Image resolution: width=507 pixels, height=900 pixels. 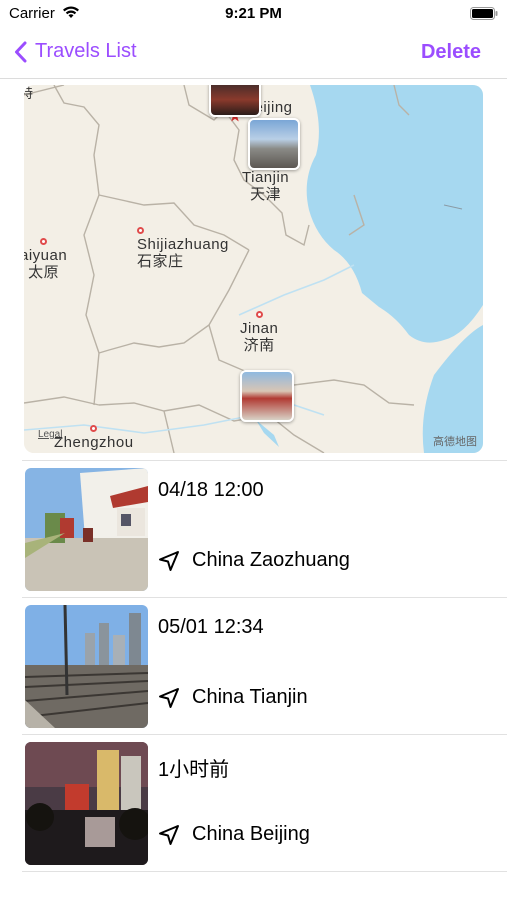 I want to click on city-marker-zhengzhou: Zhengzhou, so click(x=94, y=438).